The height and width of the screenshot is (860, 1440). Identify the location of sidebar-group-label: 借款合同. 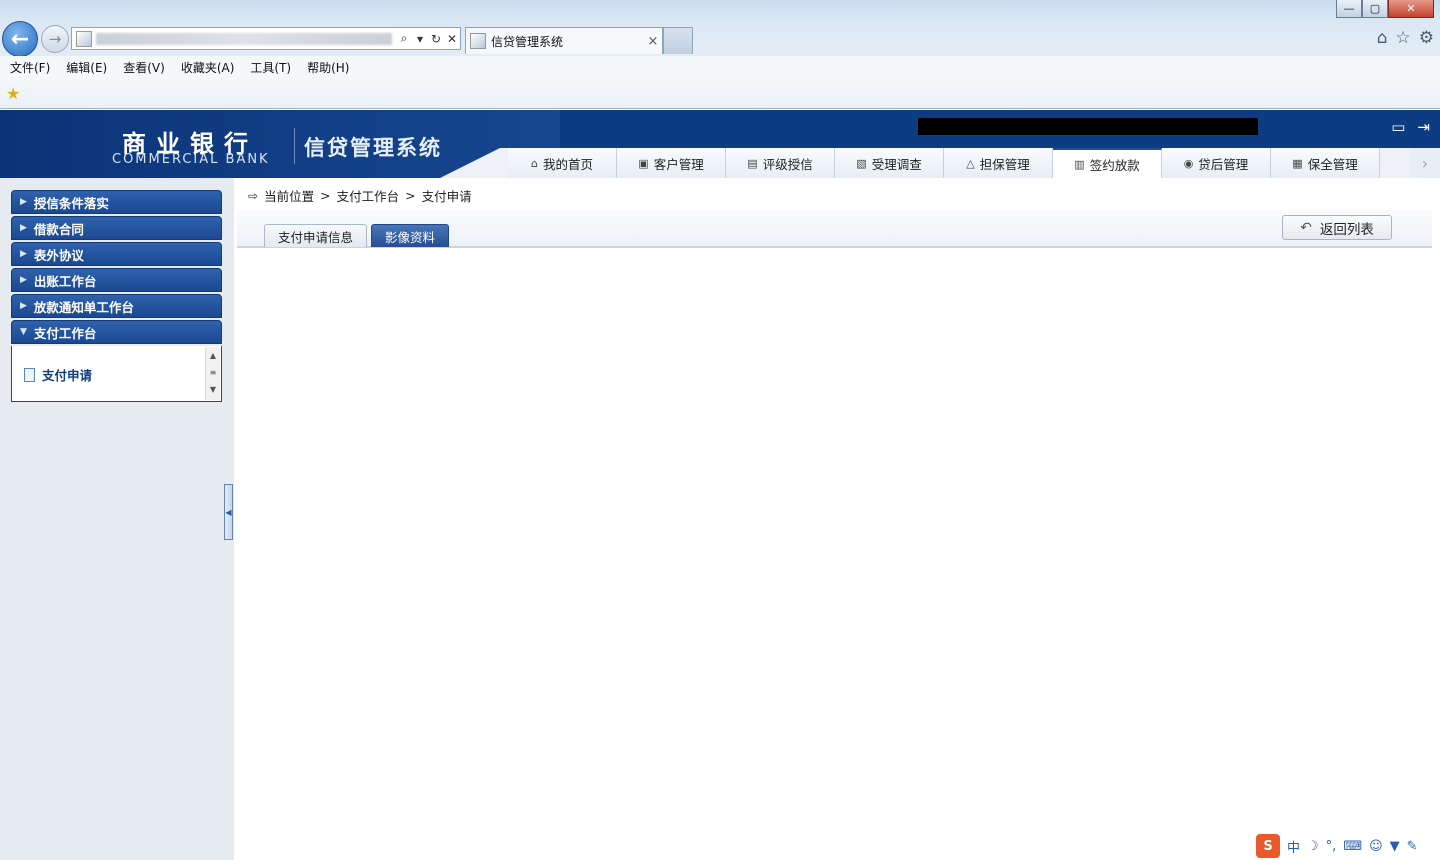
(58, 229).